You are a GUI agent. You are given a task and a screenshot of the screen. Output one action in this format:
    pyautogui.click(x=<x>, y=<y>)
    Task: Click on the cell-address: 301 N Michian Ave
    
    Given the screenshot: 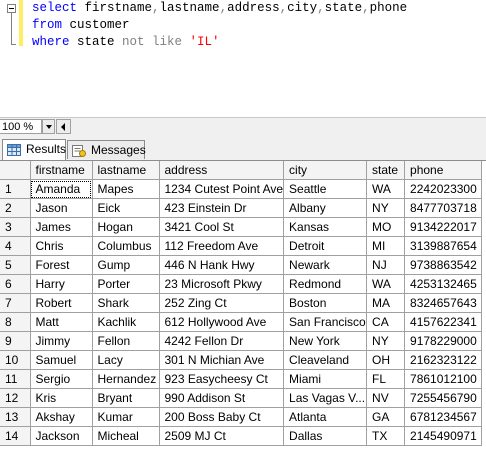 What is the action you would take?
    pyautogui.click(x=222, y=360)
    